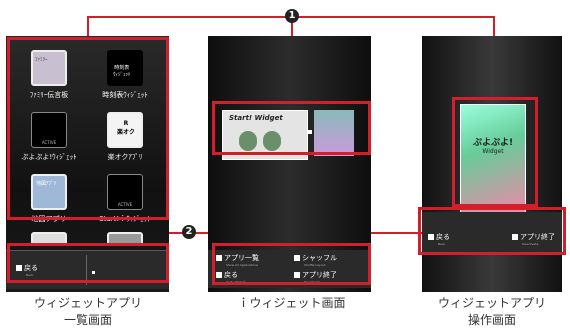  I want to click on callout-1-line-left, so click(88, 27).